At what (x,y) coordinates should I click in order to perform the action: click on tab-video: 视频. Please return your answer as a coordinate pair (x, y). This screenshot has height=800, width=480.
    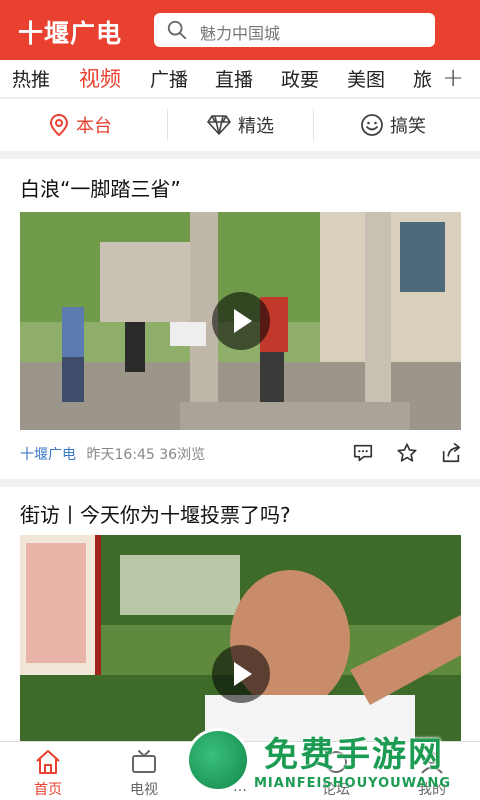
    Looking at the image, I should click on (100, 78).